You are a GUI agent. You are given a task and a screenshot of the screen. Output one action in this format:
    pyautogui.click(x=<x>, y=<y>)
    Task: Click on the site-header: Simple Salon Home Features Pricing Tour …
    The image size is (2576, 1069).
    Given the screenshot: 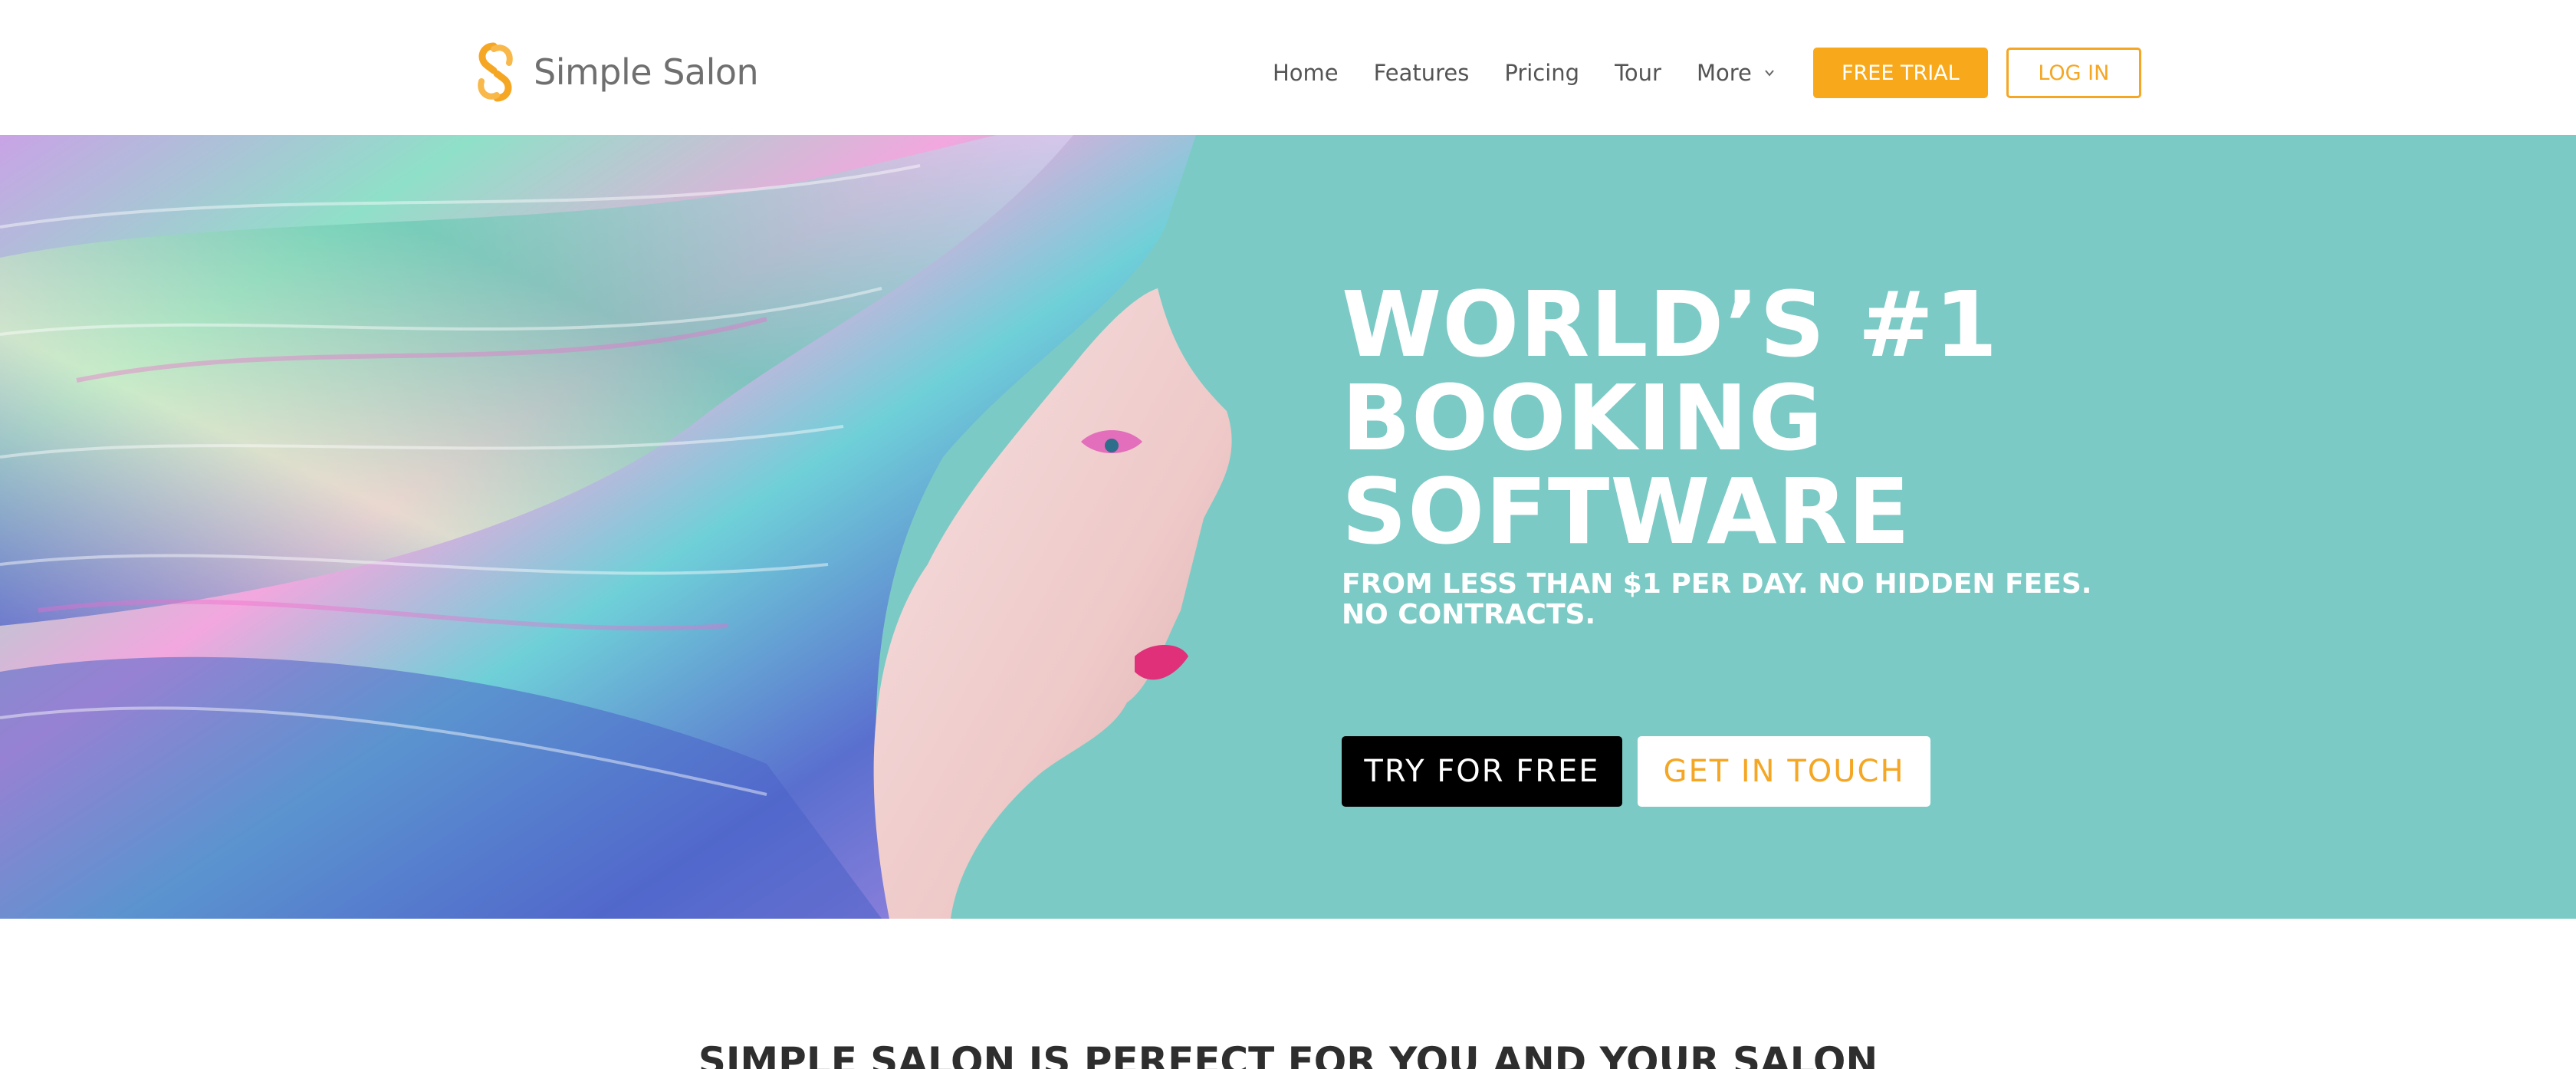 What is the action you would take?
    pyautogui.click(x=1288, y=67)
    